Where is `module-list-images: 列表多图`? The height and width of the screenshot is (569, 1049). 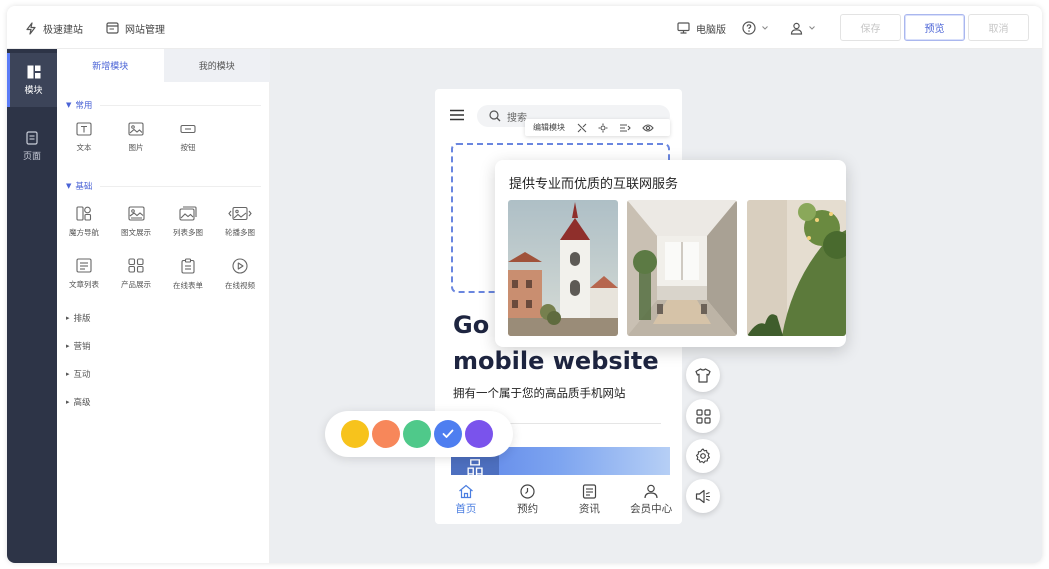
module-list-images: 列表多图 is located at coordinates (188, 226).